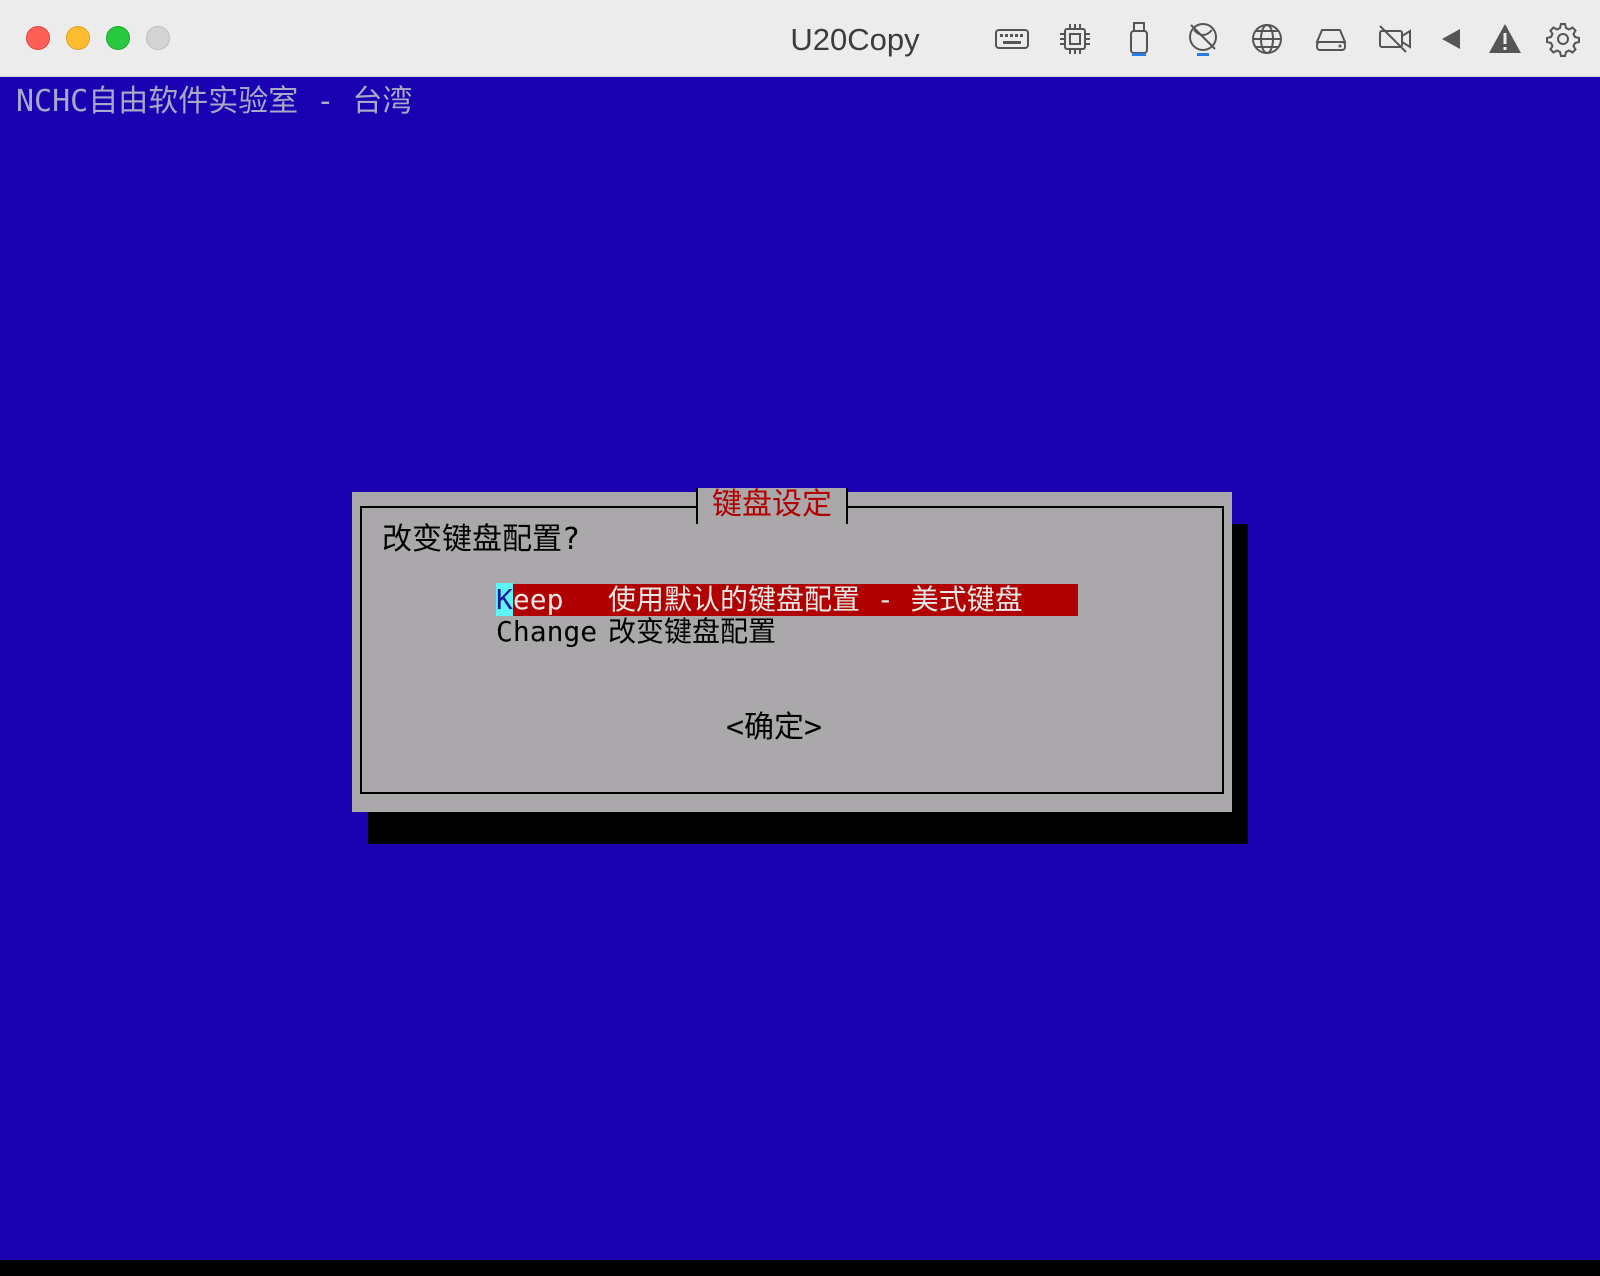  What do you see at coordinates (787, 632) in the screenshot?
I see `option-change: Change 改变键盘配置` at bounding box center [787, 632].